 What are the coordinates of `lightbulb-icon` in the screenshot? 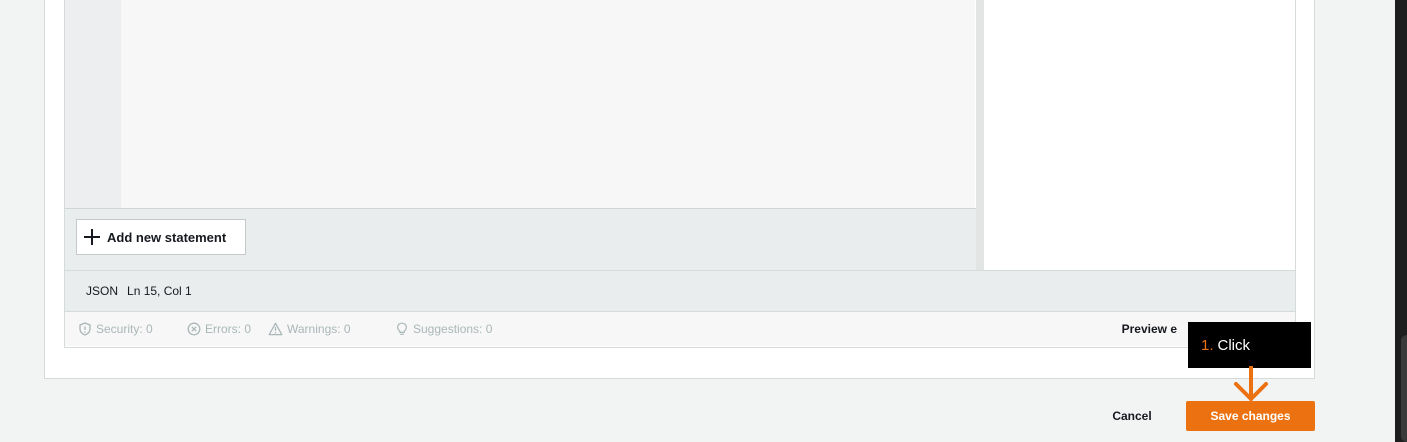 It's located at (402, 328).